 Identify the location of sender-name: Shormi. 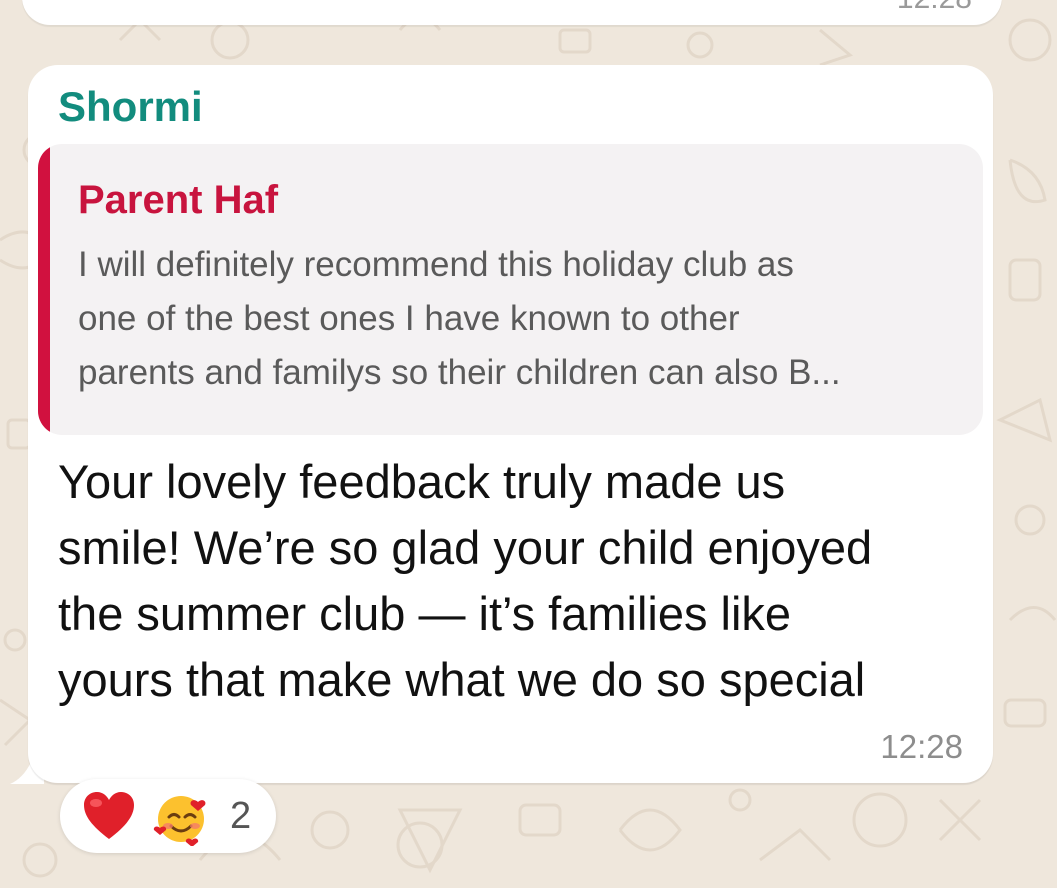
(130, 107).